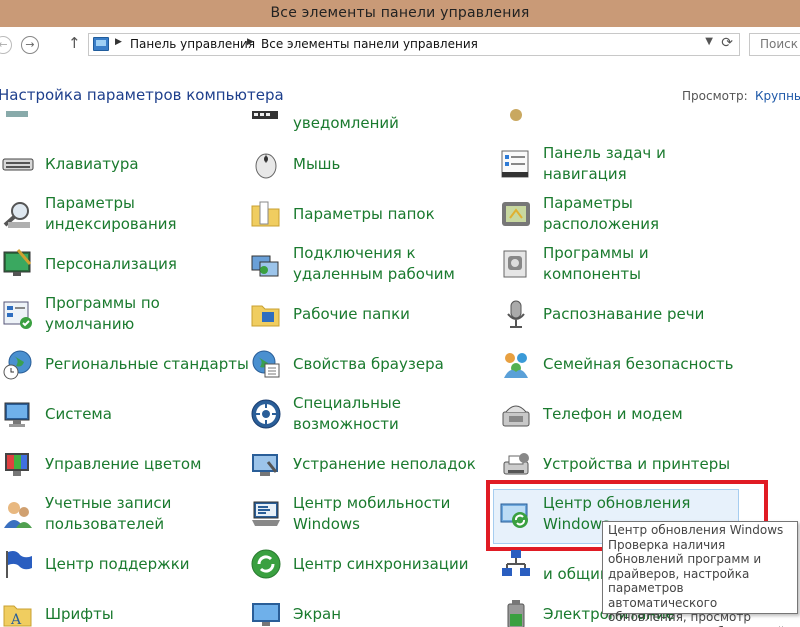  I want to click on breadcrumb-all-items: Все элементы панели управления, so click(369, 44).